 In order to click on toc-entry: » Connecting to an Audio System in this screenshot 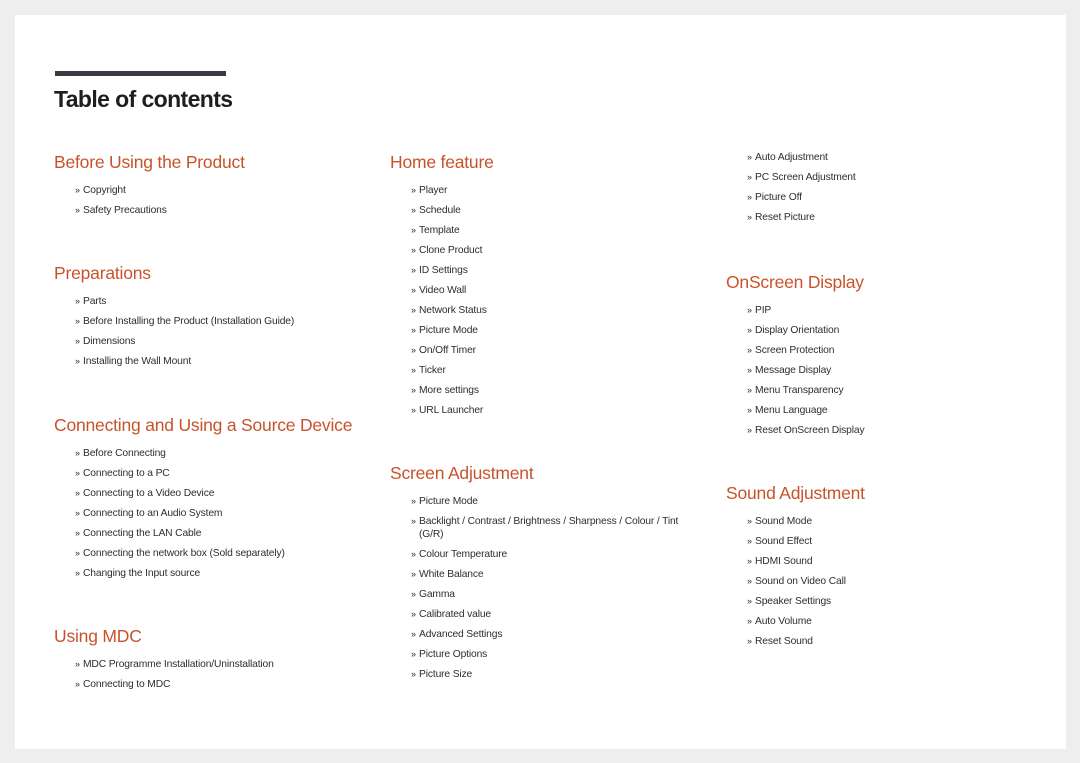, I will do `click(213, 513)`.